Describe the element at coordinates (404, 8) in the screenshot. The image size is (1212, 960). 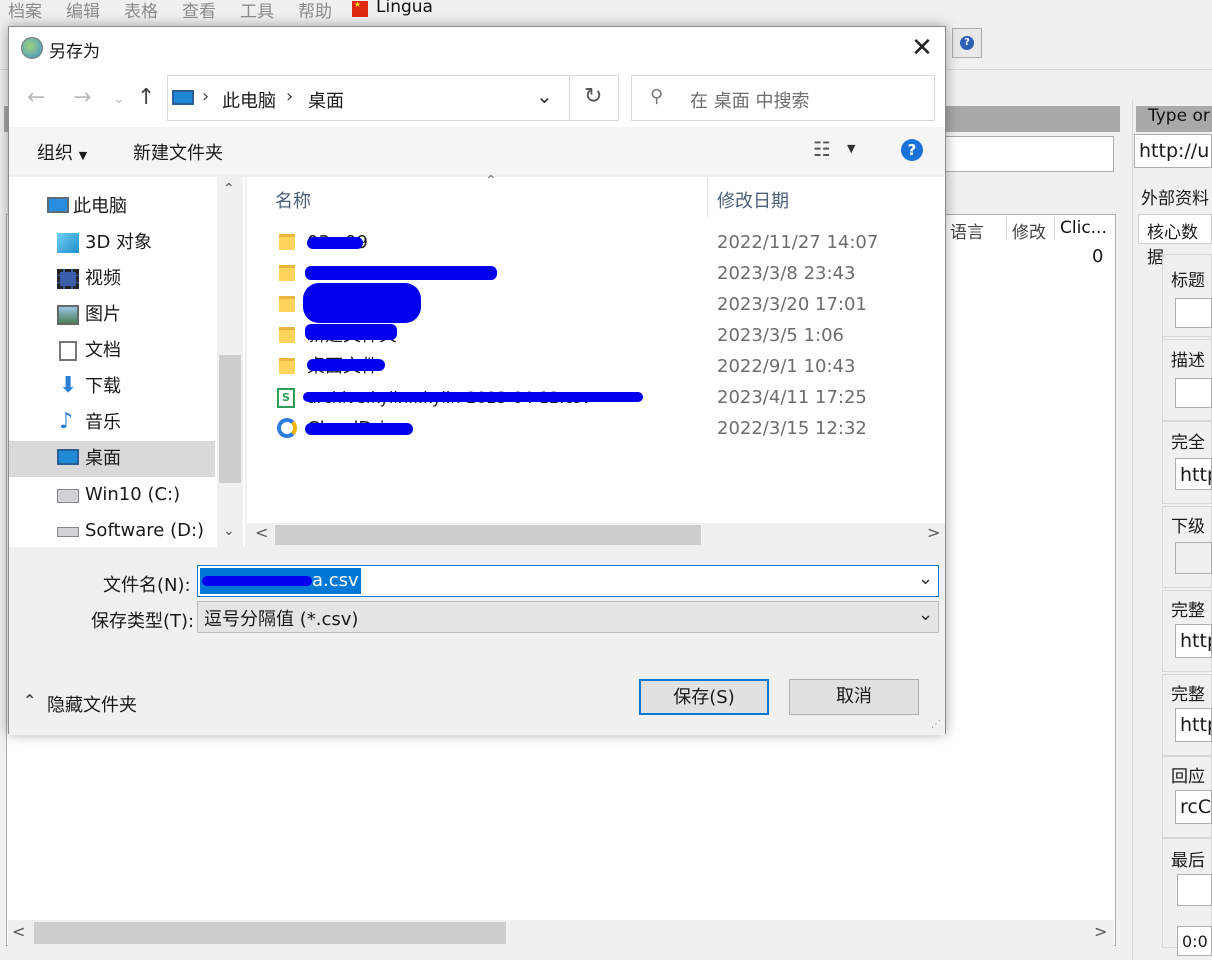
I see `menu-lingua: Lingua` at that location.